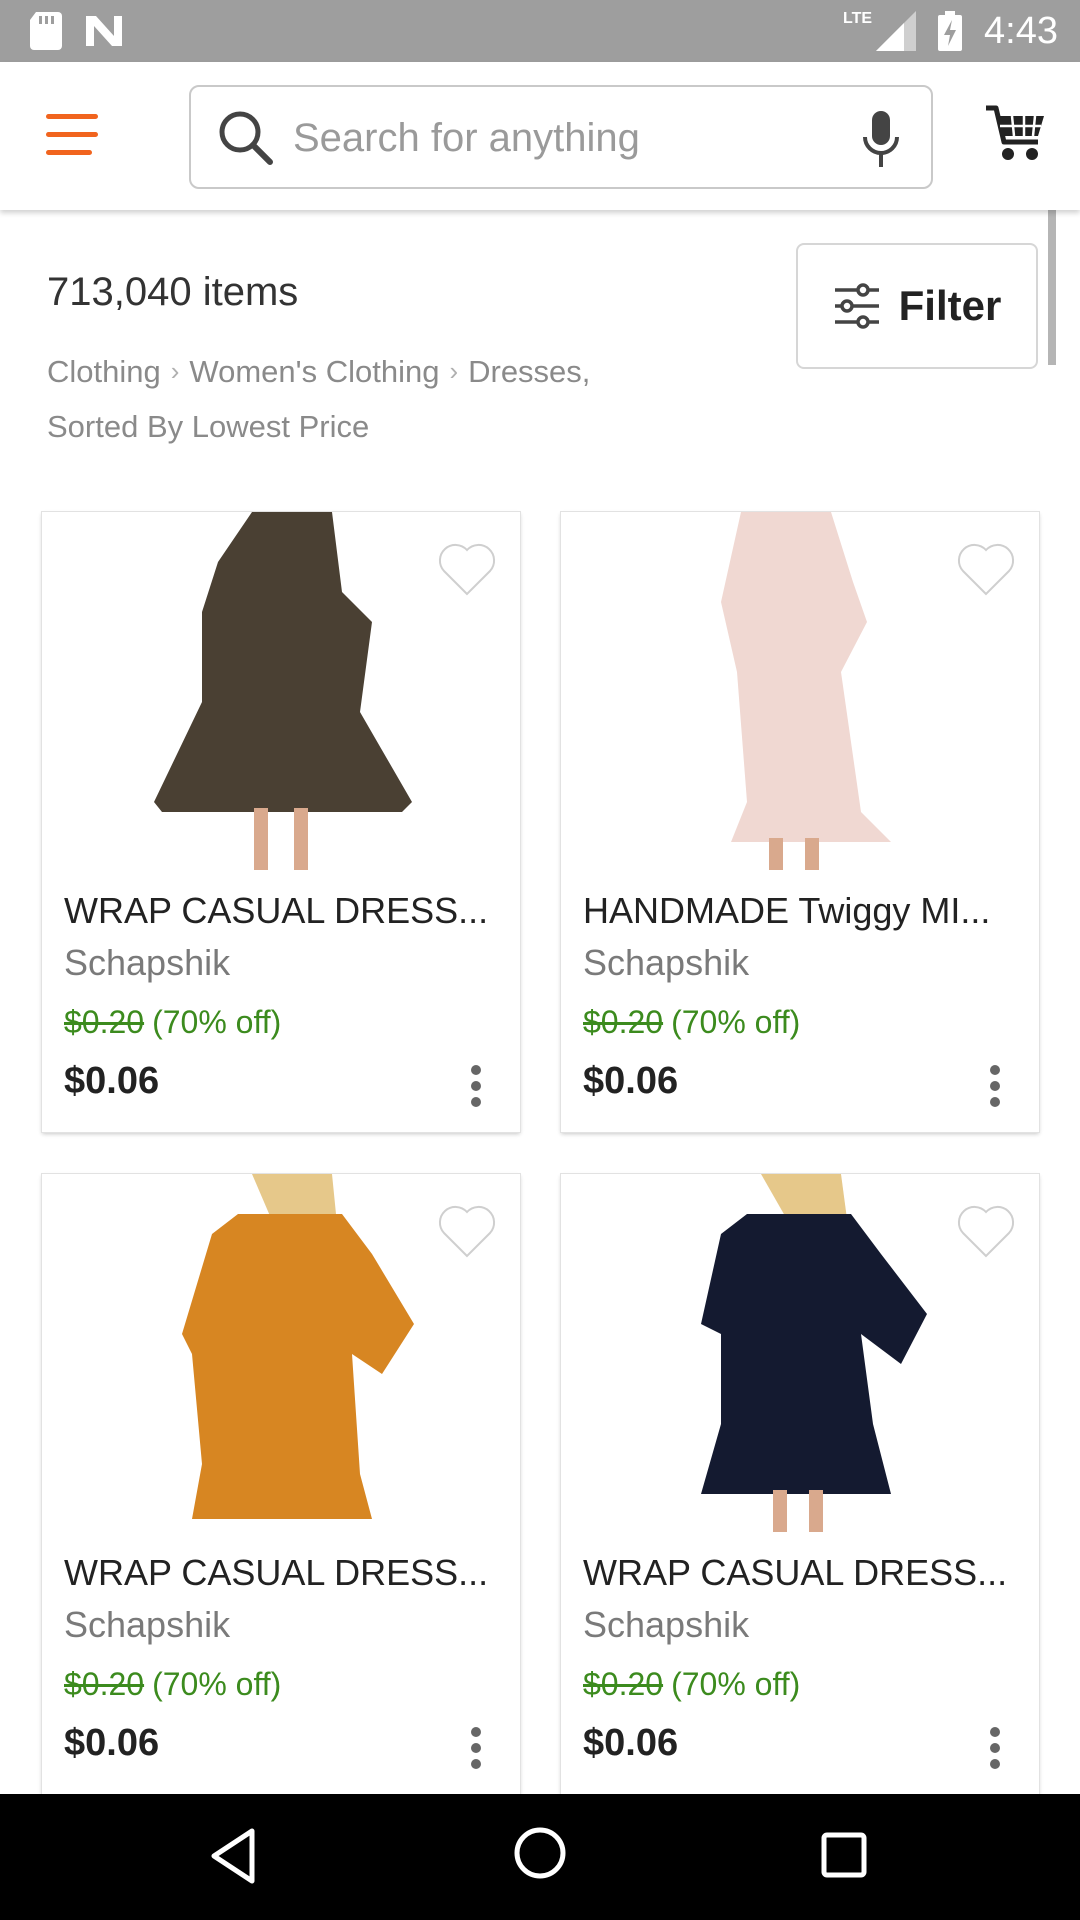 The image size is (1080, 1920). What do you see at coordinates (529, 371) in the screenshot?
I see `breadcrumb-item-dresses: Dresses,` at bounding box center [529, 371].